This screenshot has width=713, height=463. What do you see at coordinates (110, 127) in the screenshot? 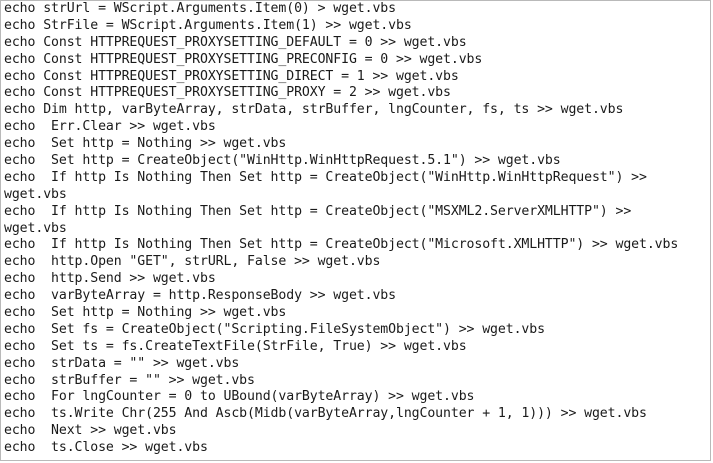
I see `code-line: echo Err.Clear >> wget.vbs` at bounding box center [110, 127].